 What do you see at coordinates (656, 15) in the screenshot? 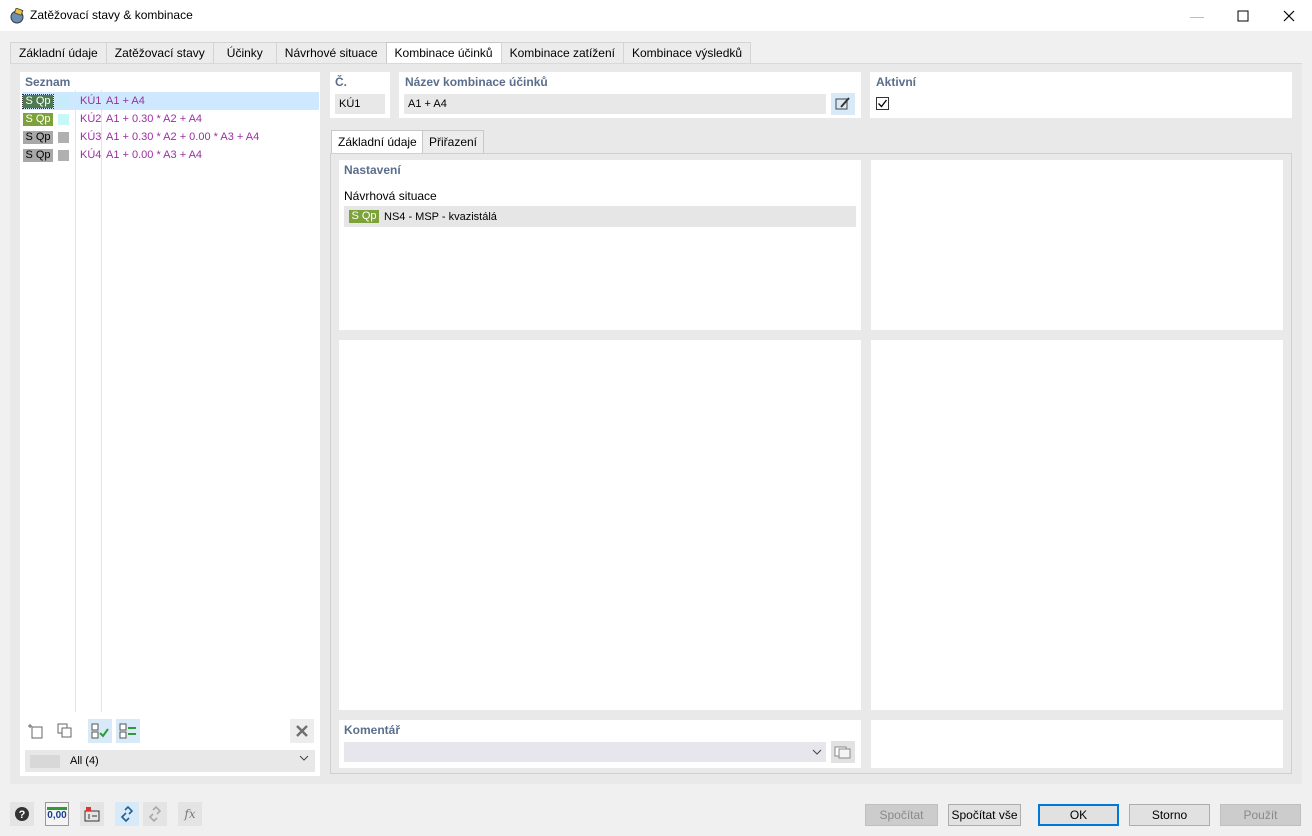
I see `title-bar: Zatěžovací stavy & kombinace —` at bounding box center [656, 15].